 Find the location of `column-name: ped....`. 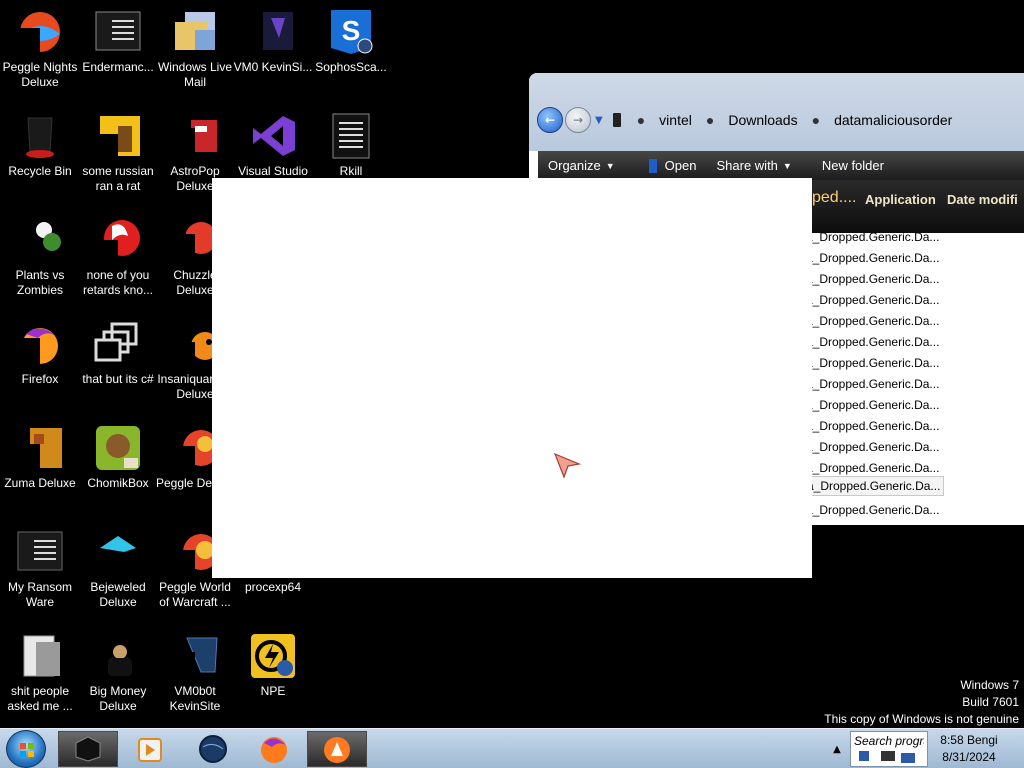

column-name: ped.... is located at coordinates (834, 198).